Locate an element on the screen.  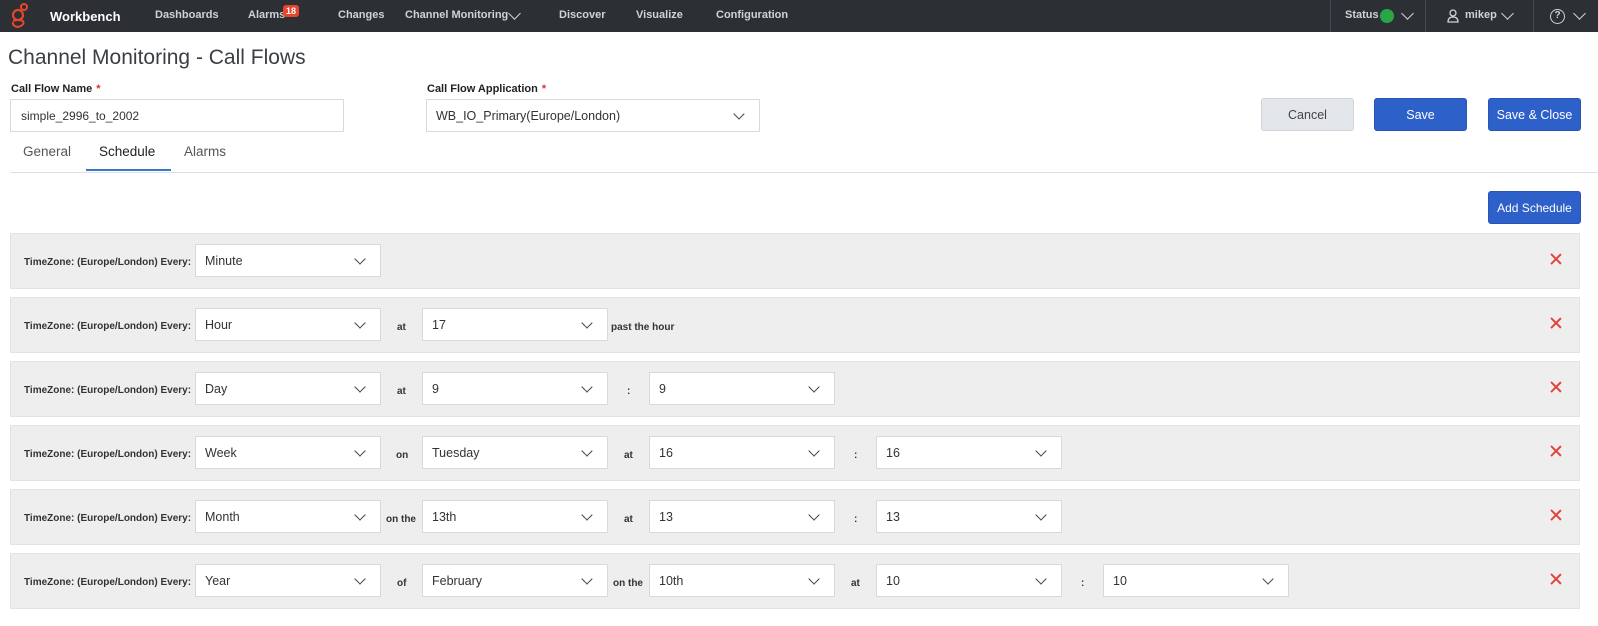
nav-channel-monitoring: Channel Monitoring is located at coordinates (456, 15).